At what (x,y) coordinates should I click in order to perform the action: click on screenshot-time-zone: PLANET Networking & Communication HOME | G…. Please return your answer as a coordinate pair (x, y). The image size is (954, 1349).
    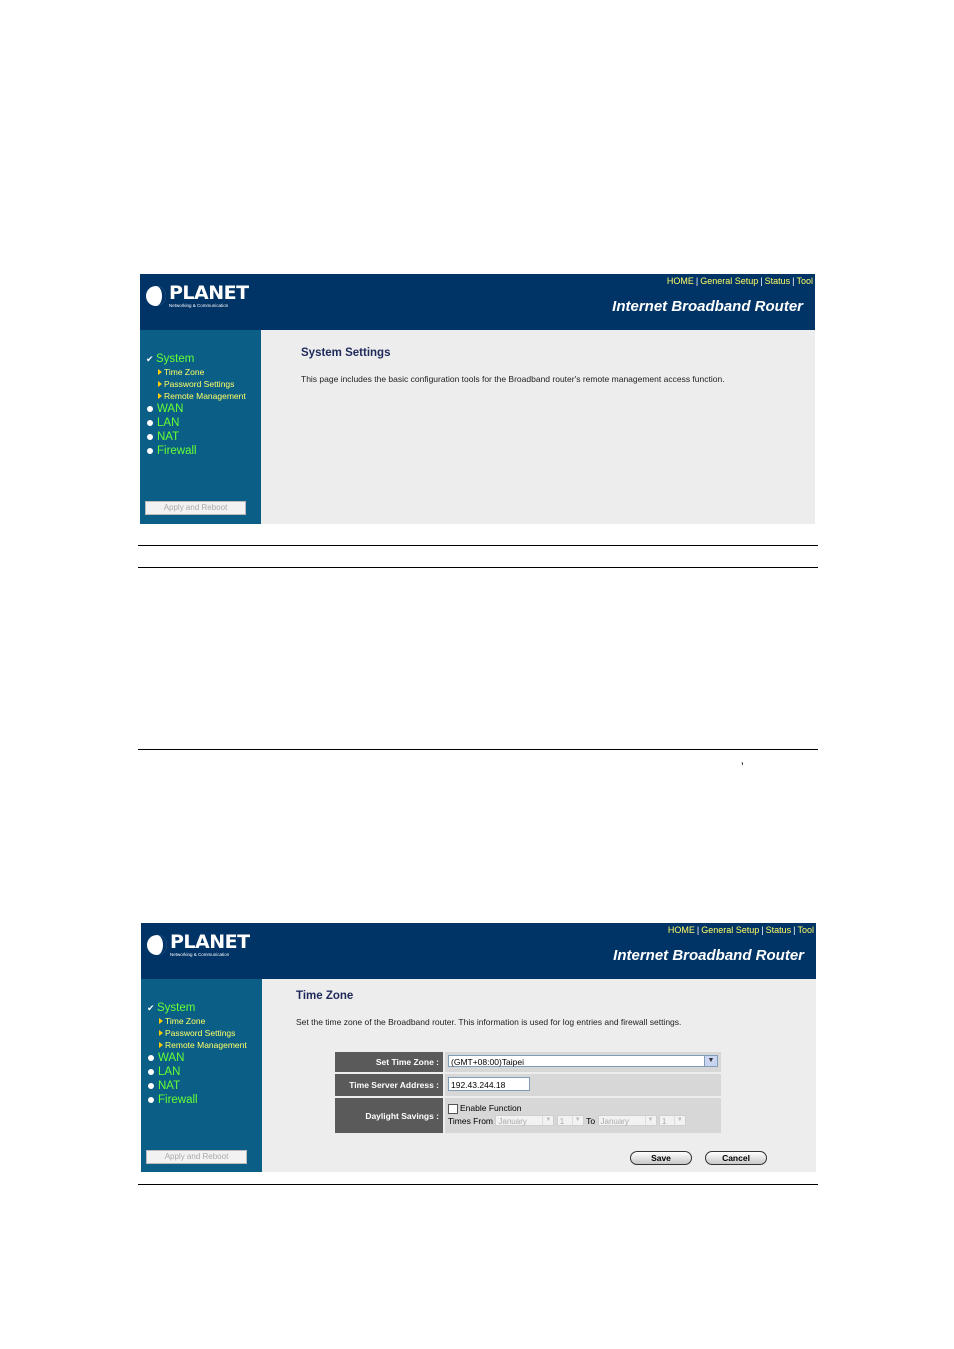
    Looking at the image, I should click on (478, 1047).